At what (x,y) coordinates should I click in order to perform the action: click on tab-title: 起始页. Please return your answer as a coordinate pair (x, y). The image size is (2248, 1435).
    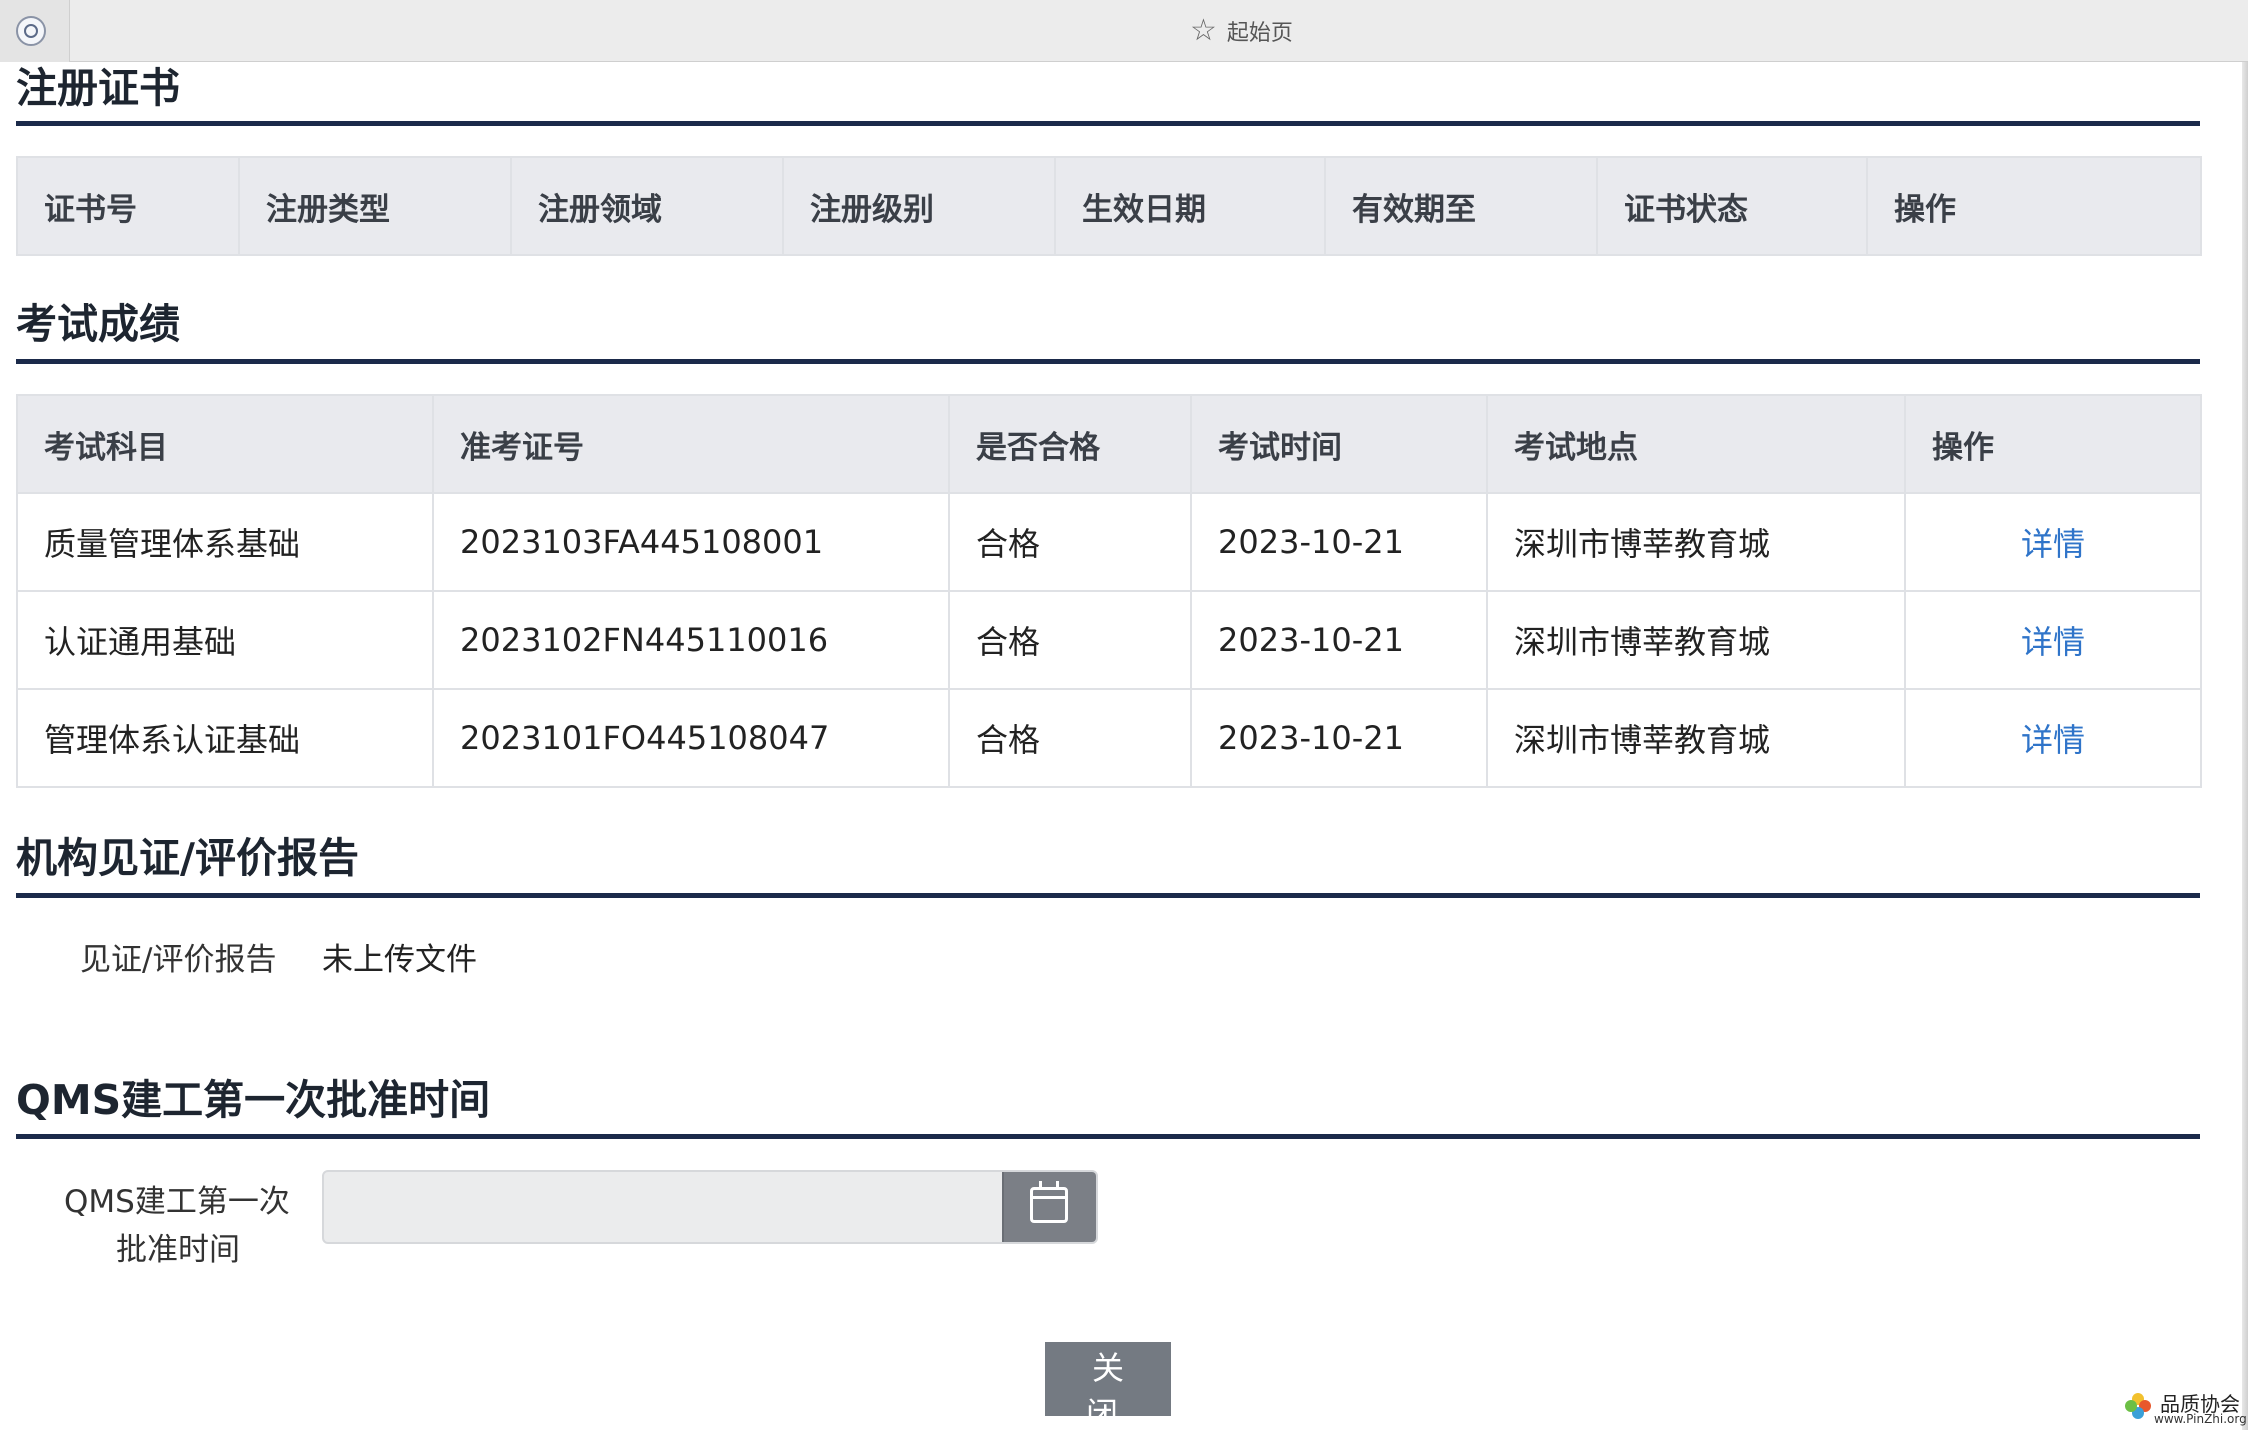
    Looking at the image, I should click on (1259, 33).